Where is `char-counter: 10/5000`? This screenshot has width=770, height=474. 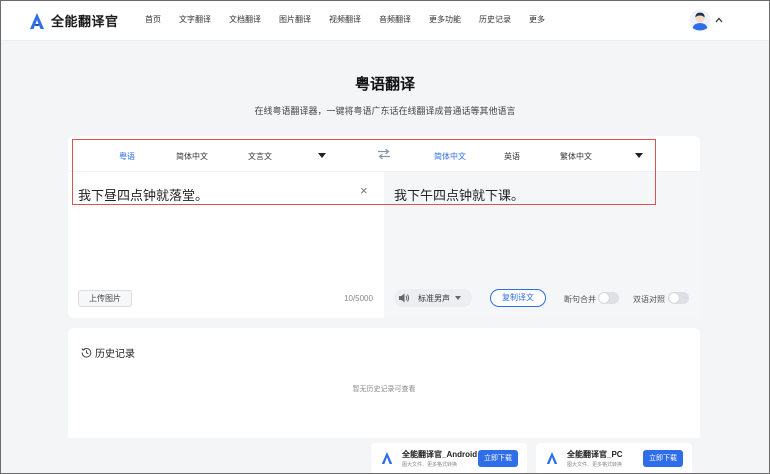 char-counter: 10/5000 is located at coordinates (358, 298).